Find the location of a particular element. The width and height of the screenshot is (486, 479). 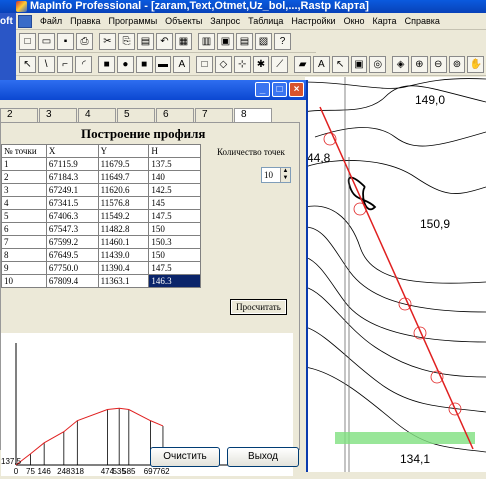

map-icon: ▣ is located at coordinates (225, 41).